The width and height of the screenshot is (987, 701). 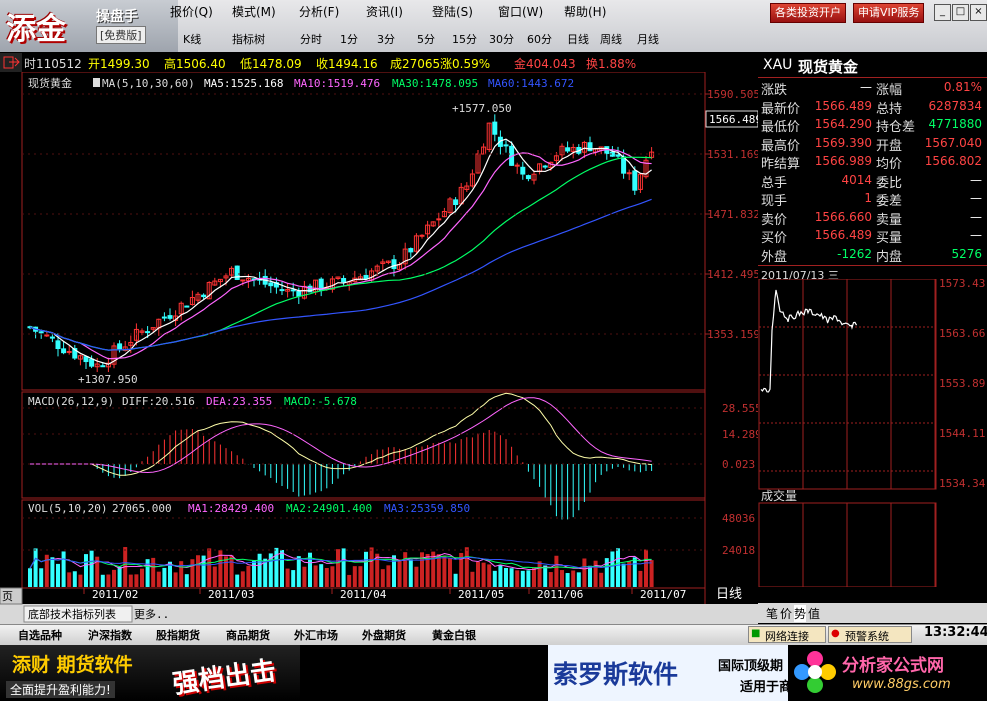 What do you see at coordinates (733, 119) in the screenshot?
I see `last-price-value: 1566.489` at bounding box center [733, 119].